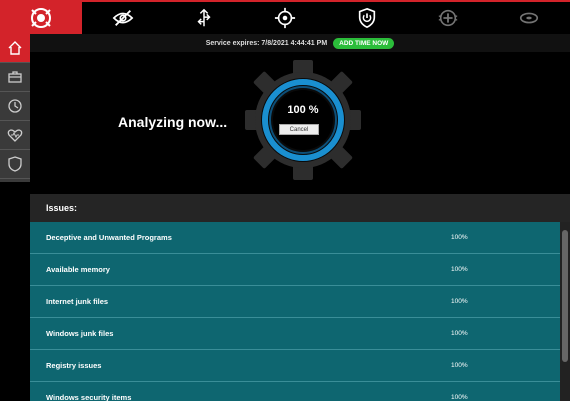 The image size is (570, 401). I want to click on issues-title: Issues:, so click(62, 208).